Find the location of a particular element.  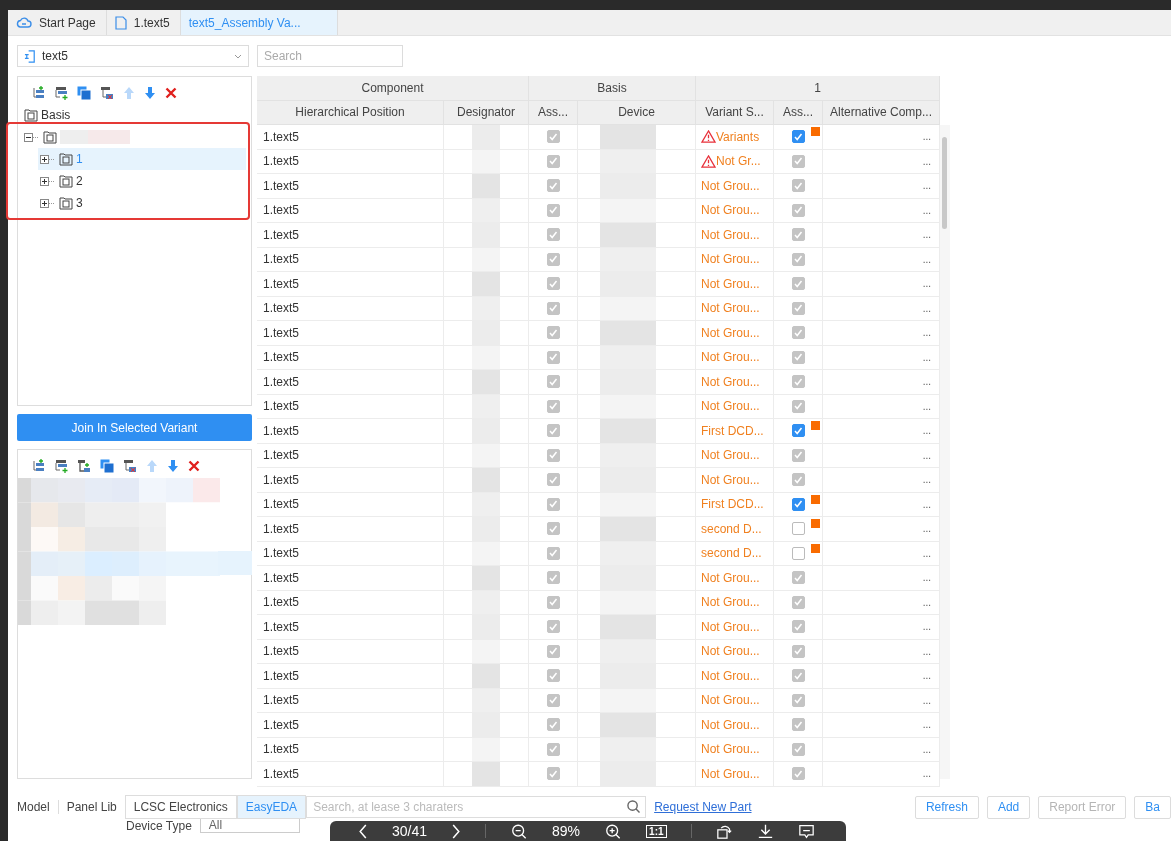

file-icon is located at coordinates (120, 22).